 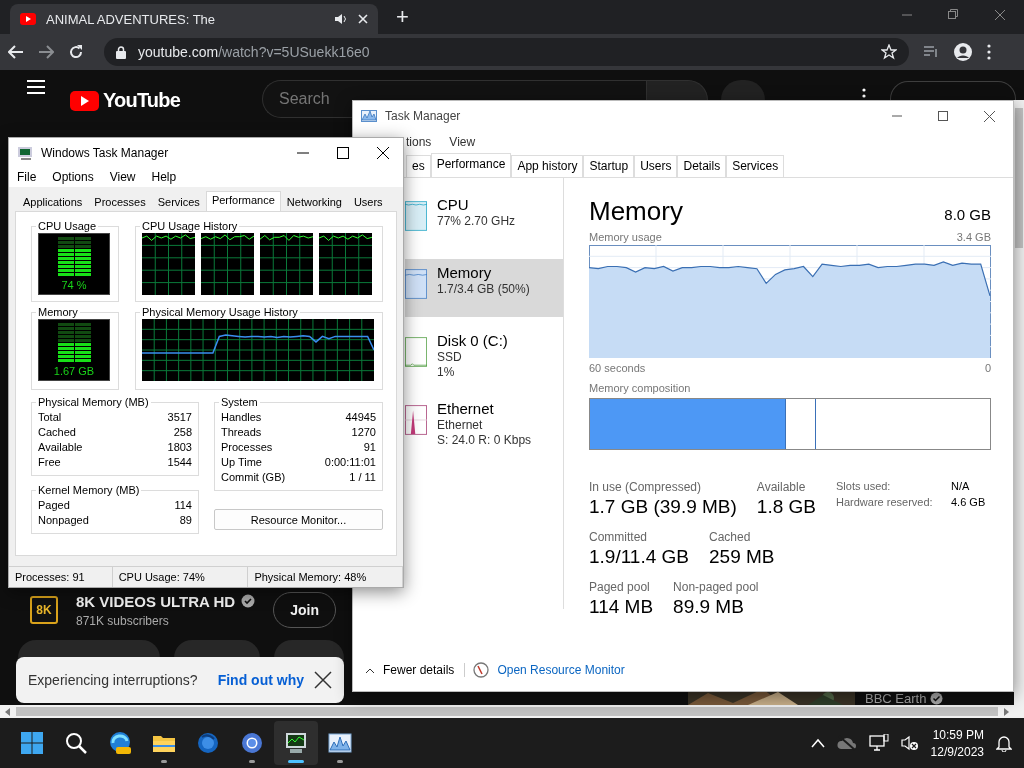 What do you see at coordinates (46, 52) in the screenshot?
I see `forward-arrow-icon` at bounding box center [46, 52].